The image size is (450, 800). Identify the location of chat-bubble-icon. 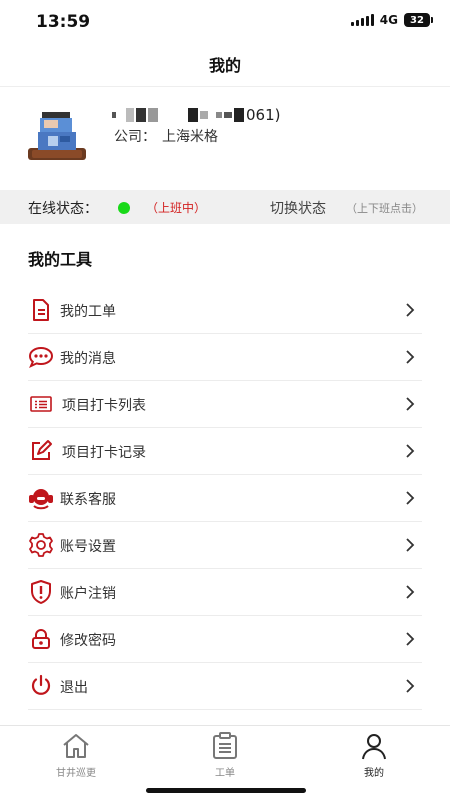
(41, 357).